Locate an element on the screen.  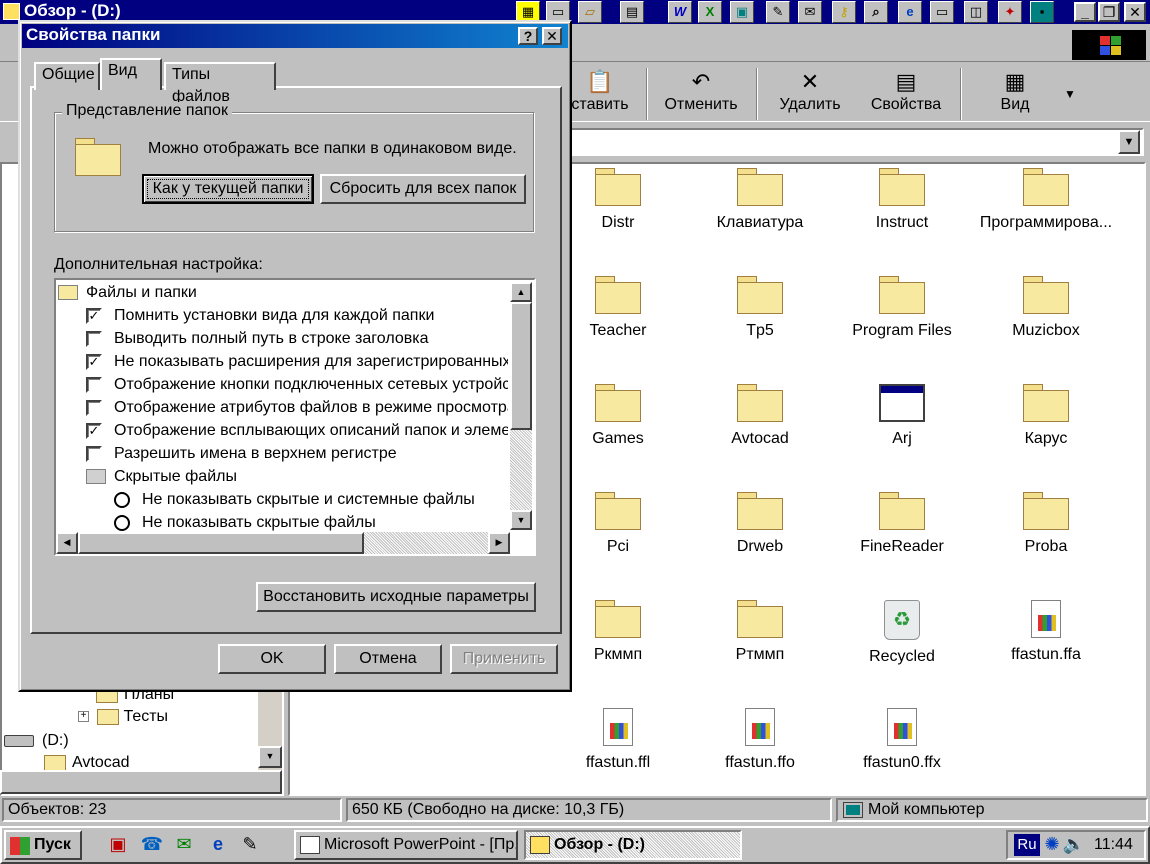
file-item: Ртммп is located at coordinates (760, 632).